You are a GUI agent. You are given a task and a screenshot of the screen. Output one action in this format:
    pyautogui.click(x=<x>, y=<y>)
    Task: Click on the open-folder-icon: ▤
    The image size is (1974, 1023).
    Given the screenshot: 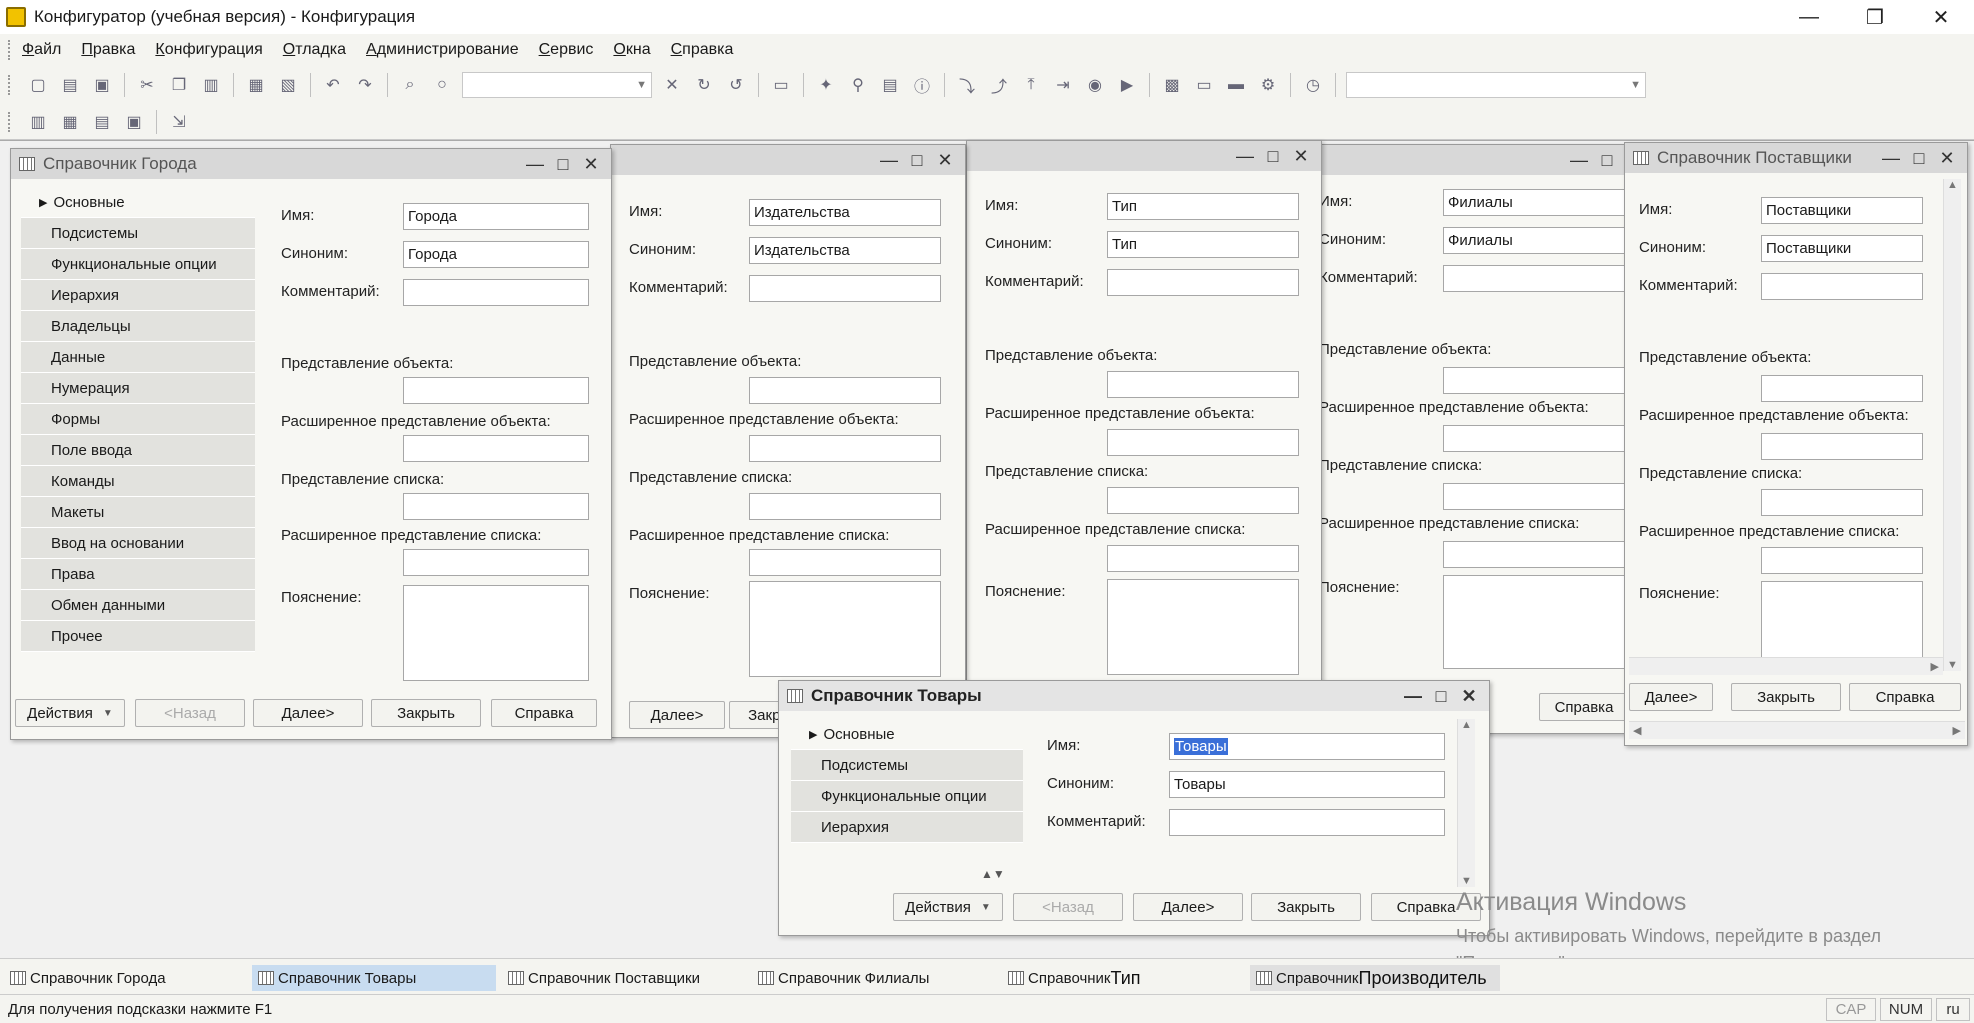 What is the action you would take?
    pyautogui.click(x=70, y=85)
    